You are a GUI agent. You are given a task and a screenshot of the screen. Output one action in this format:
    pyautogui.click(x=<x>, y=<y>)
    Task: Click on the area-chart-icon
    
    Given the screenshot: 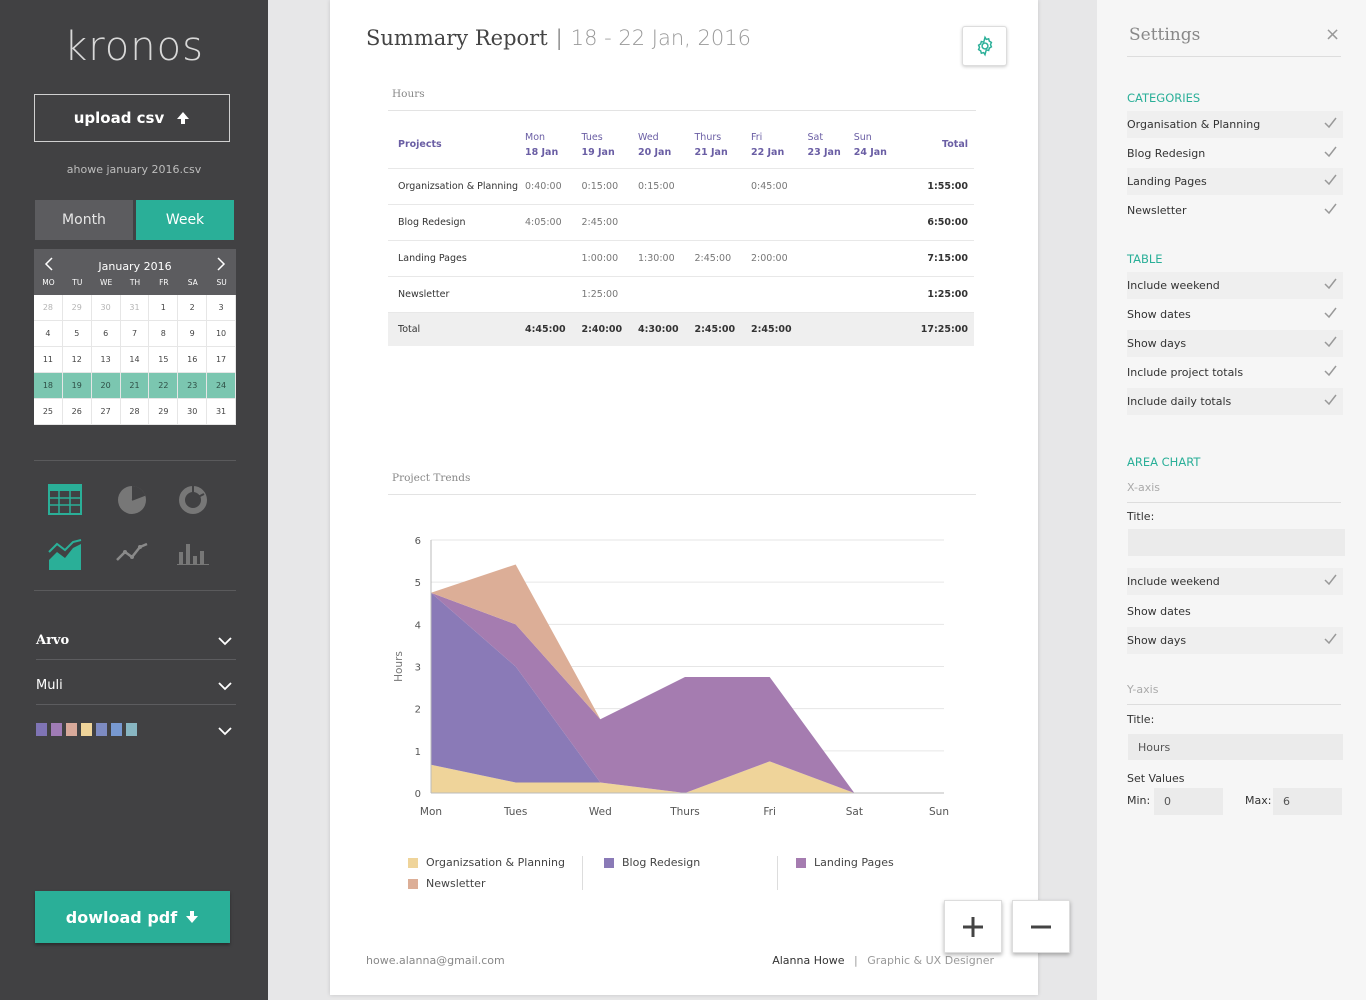 What is the action you would take?
    pyautogui.click(x=65, y=555)
    